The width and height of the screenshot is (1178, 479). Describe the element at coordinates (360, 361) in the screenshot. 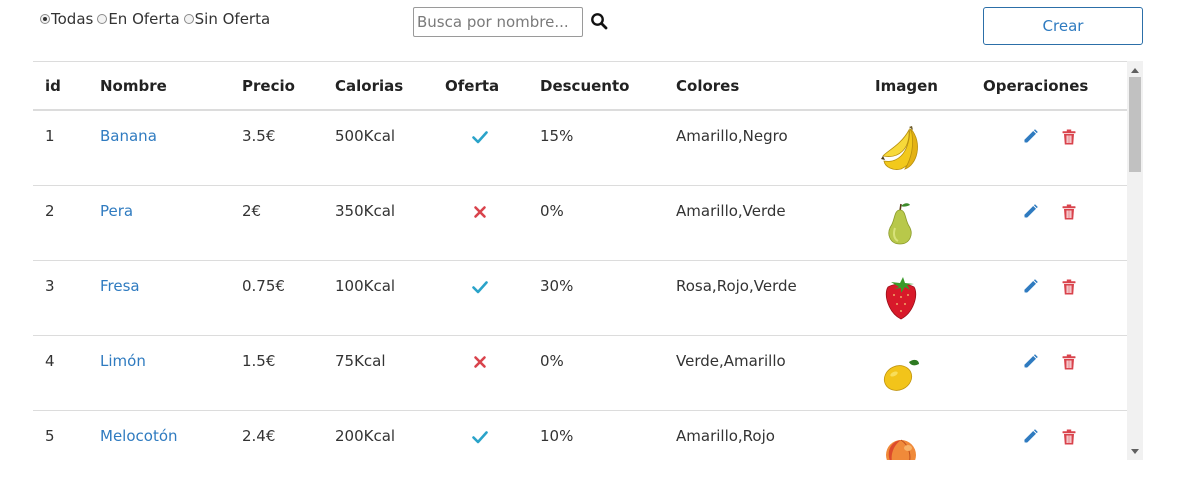

I see `cell-calorias: 75Kcal` at that location.